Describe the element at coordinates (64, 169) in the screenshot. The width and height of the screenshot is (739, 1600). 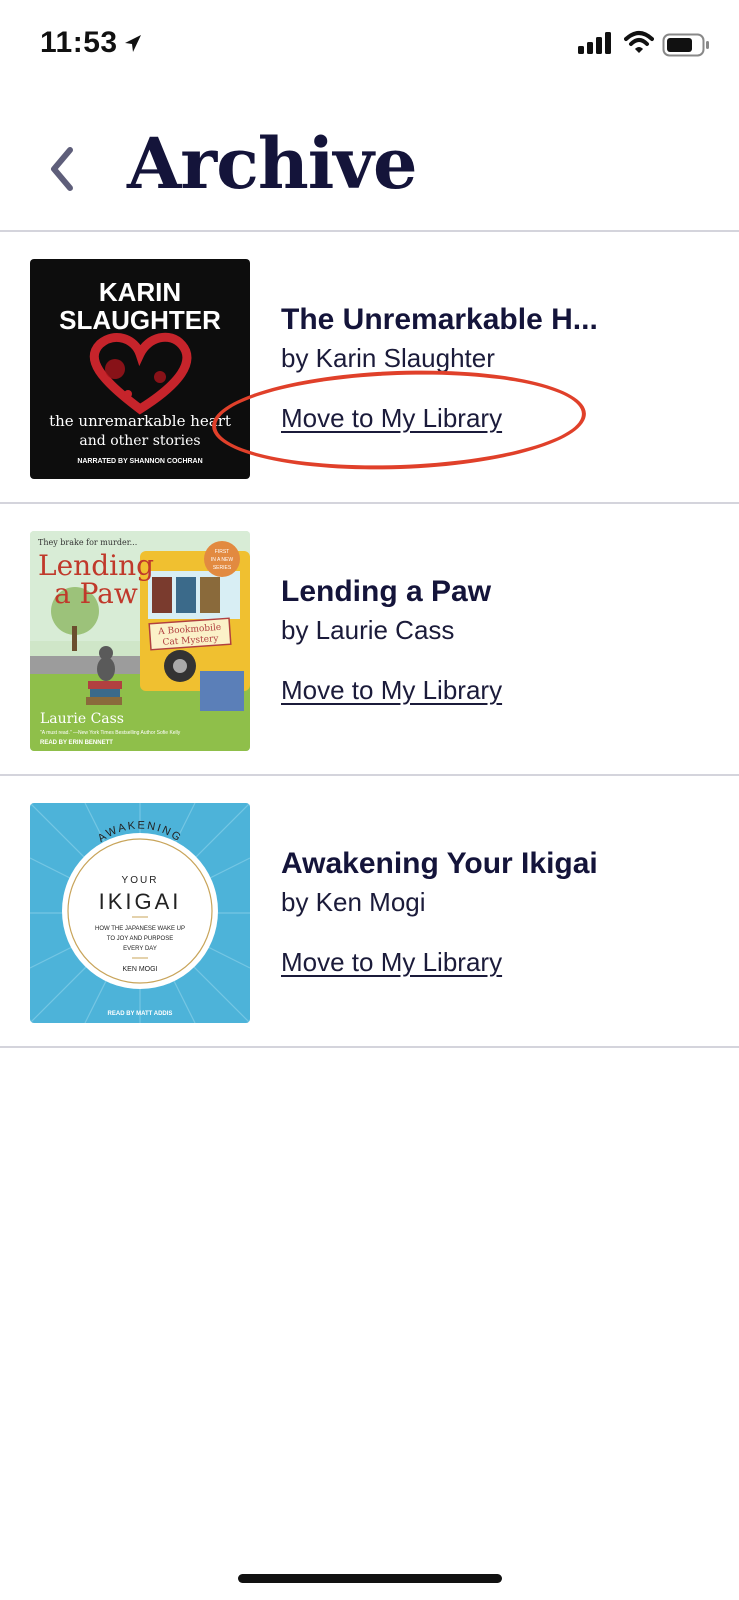
I see `back-chevron-icon` at that location.